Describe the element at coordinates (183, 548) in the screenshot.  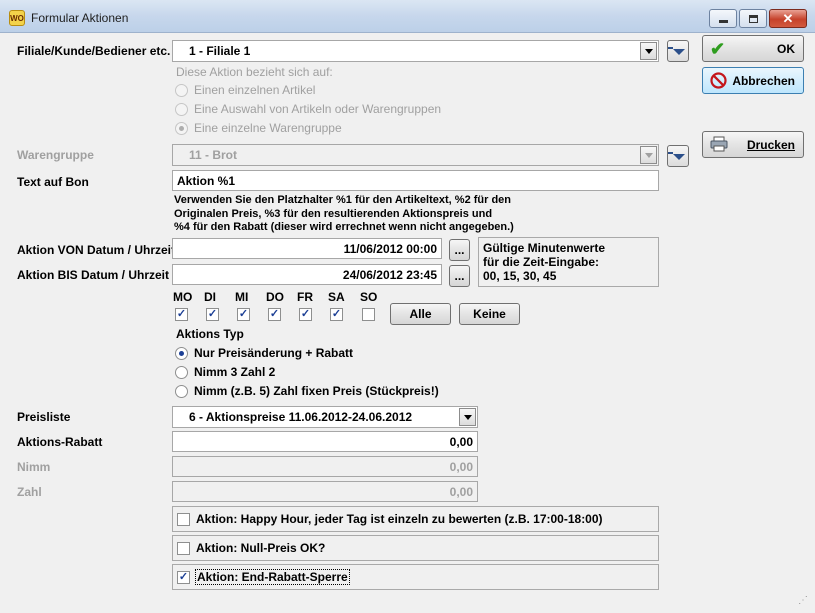
I see `nullpreis-checkbox` at that location.